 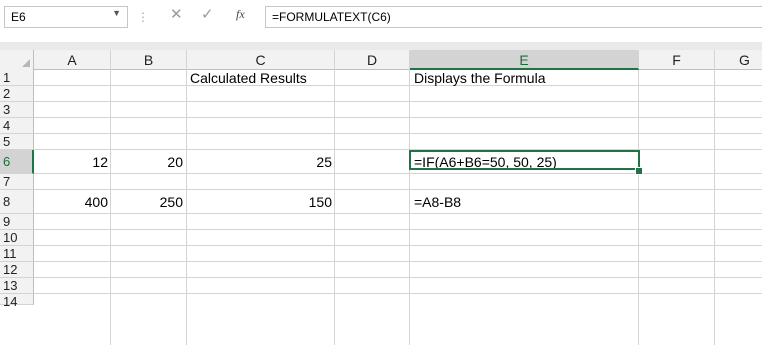 I want to click on column-header-e: E, so click(x=524, y=60).